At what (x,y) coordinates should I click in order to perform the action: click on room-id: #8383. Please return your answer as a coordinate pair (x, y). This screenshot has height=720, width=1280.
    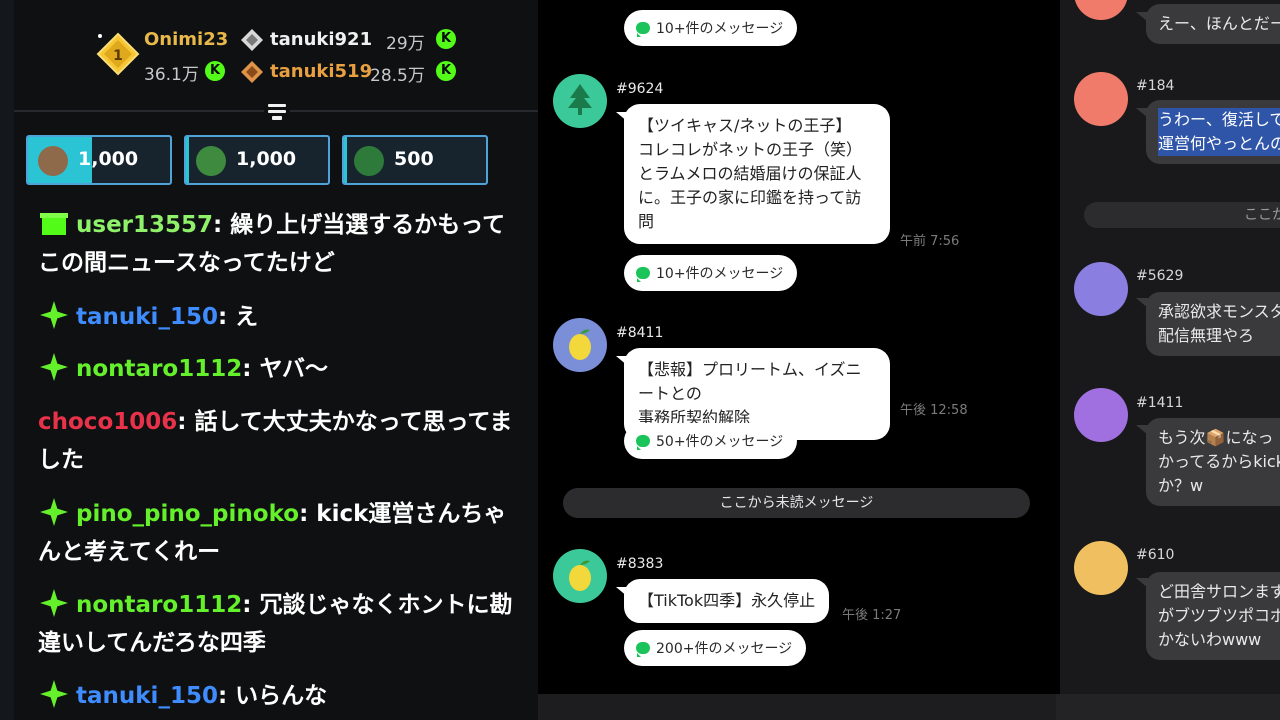
    Looking at the image, I should click on (640, 564).